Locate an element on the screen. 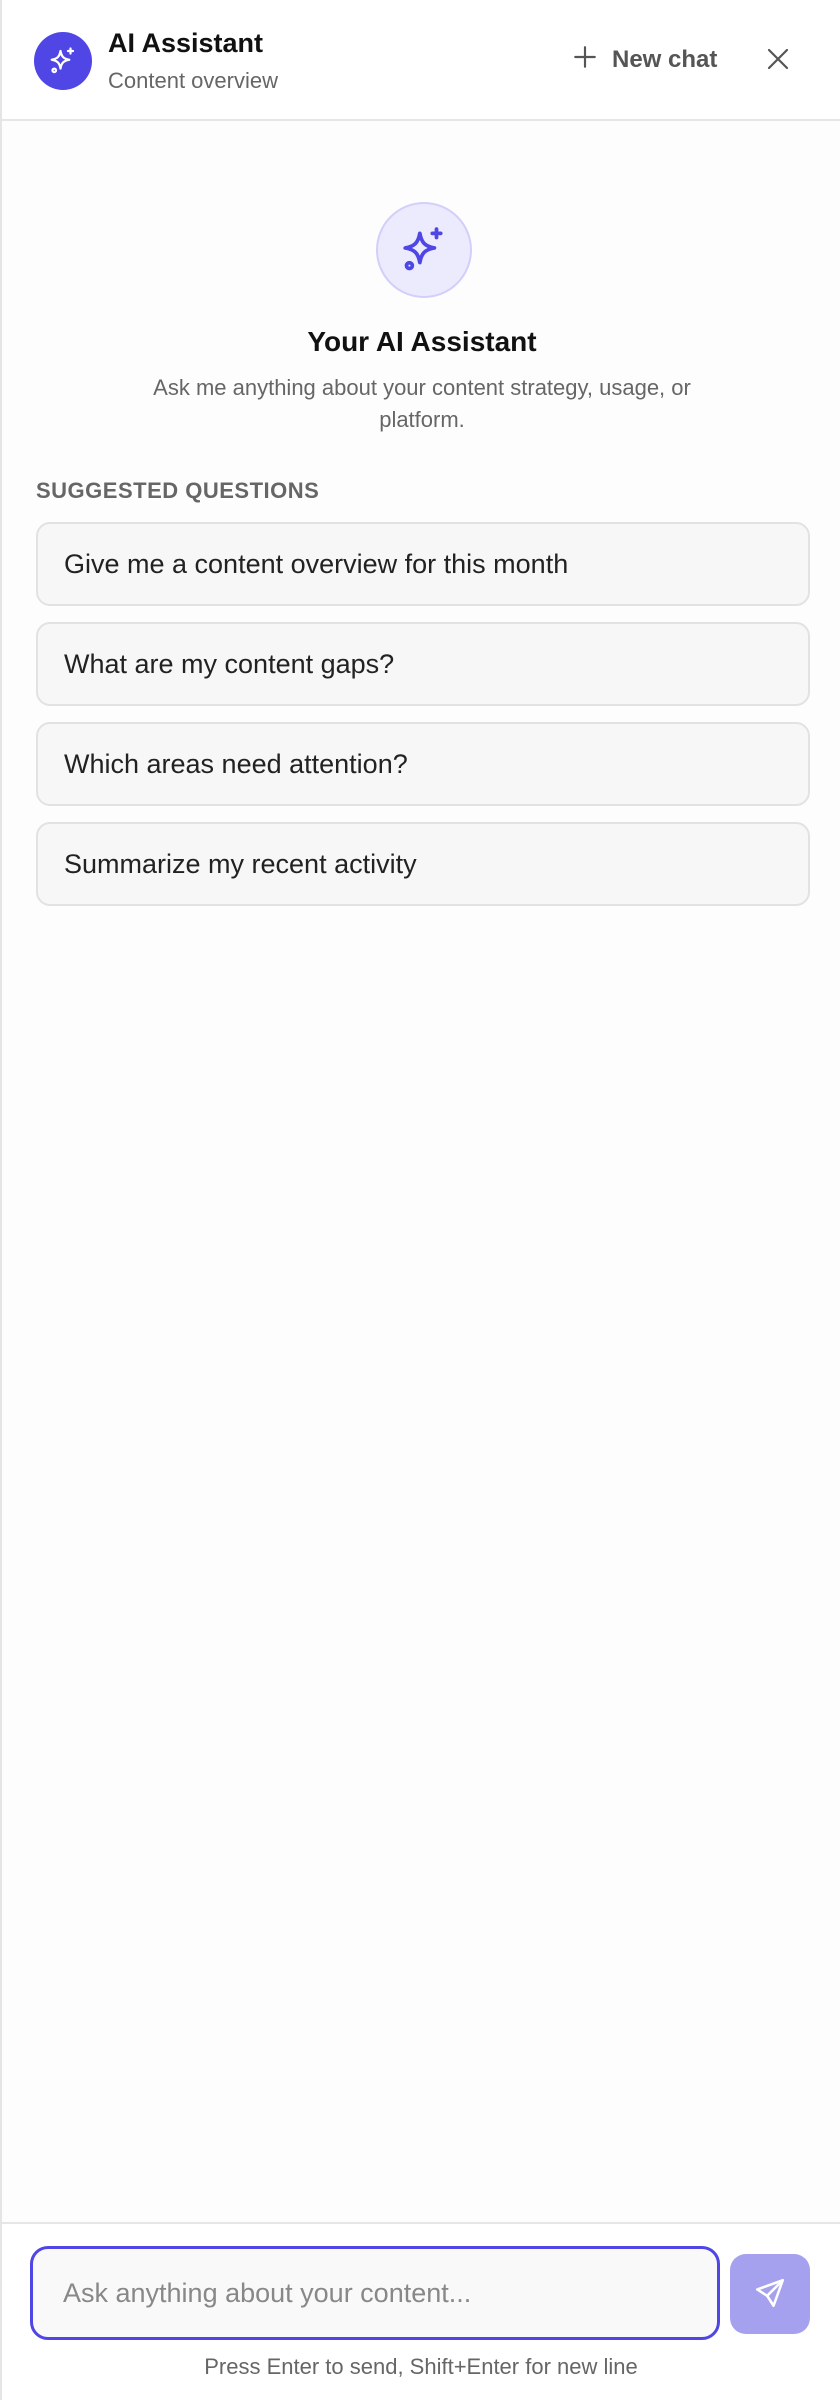 Image resolution: width=840 pixels, height=2400 pixels. new-chat-button: New chat is located at coordinates (644, 60).